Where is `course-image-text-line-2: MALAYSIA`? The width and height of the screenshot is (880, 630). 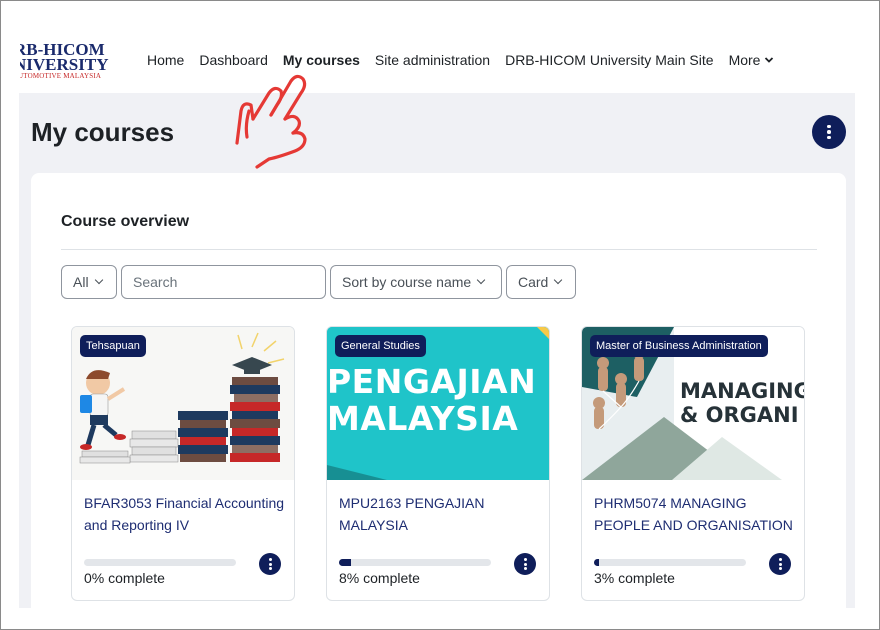 course-image-text-line-2: MALAYSIA is located at coordinates (423, 418).